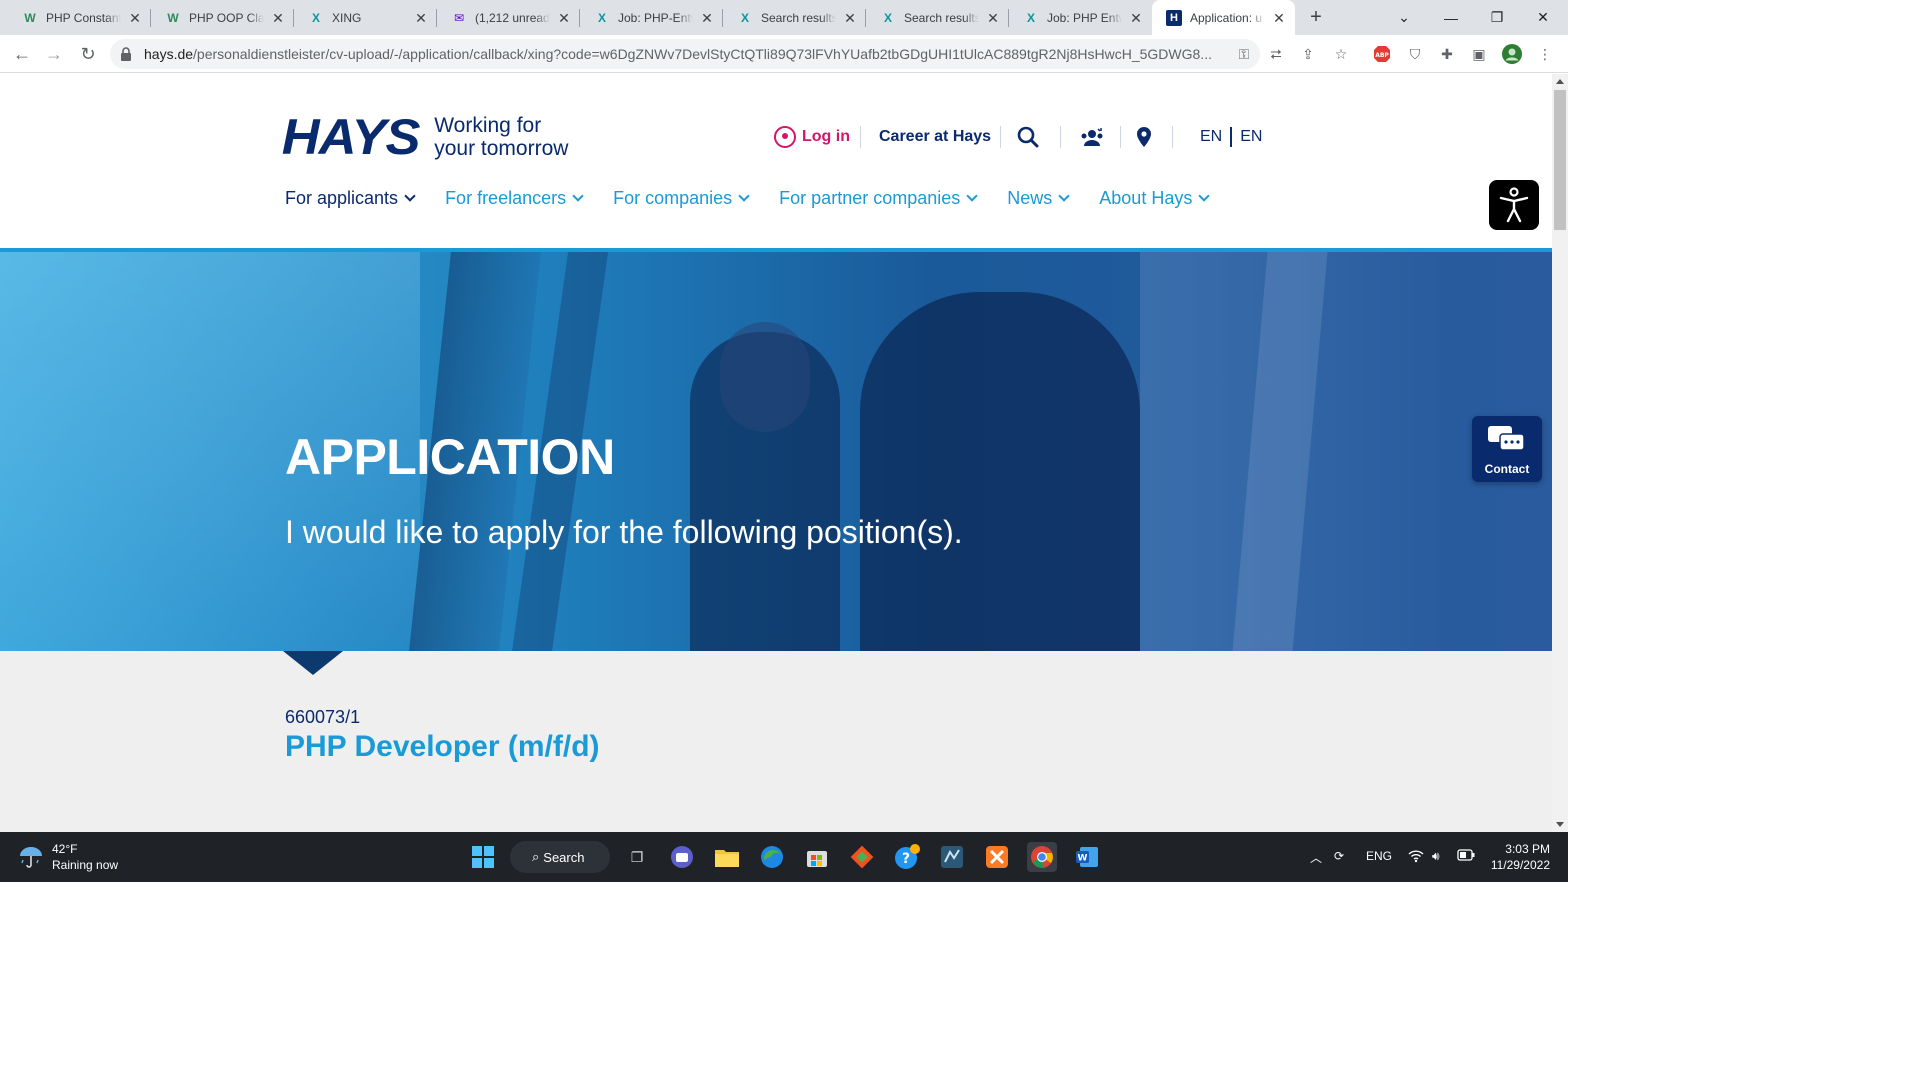 The image size is (1920, 1080). I want to click on wifi-icon, so click(1416, 857).